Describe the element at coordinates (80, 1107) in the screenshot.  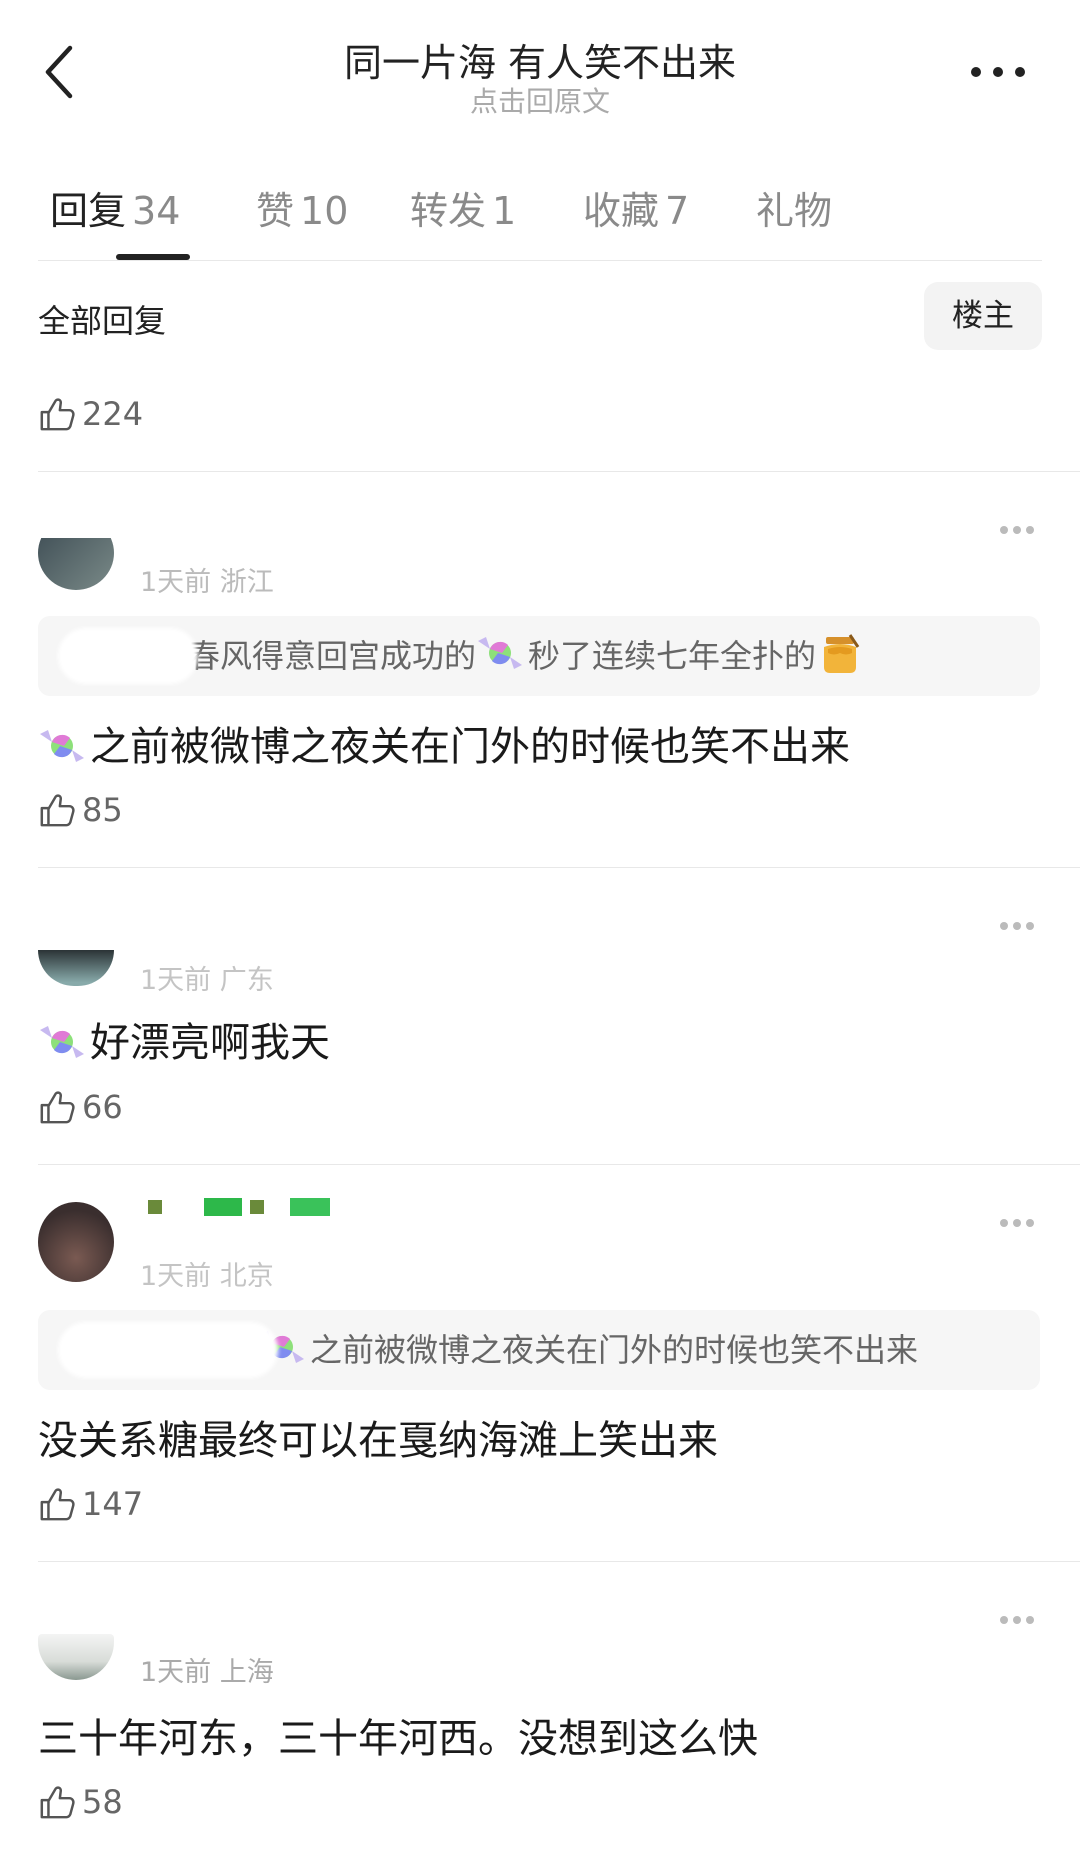
I see `like-button: 66` at that location.